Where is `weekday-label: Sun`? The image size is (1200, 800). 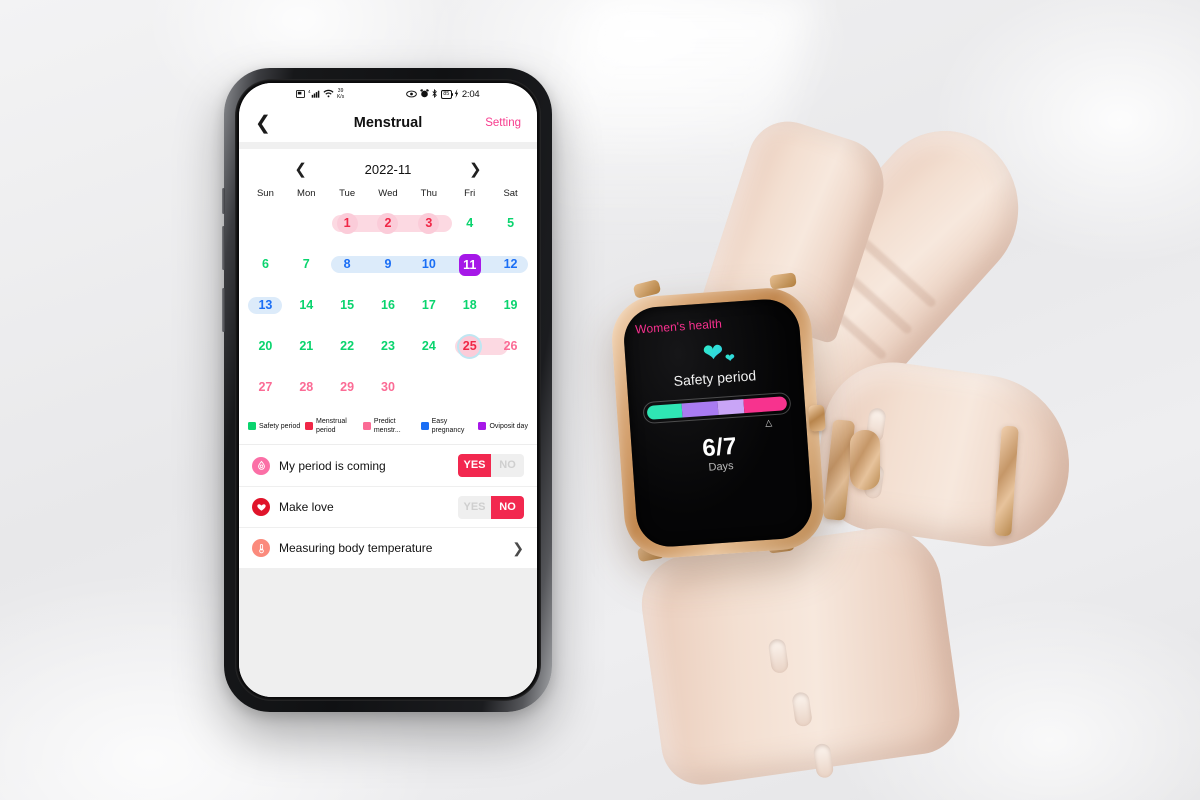
weekday-label: Sun is located at coordinates (265, 193).